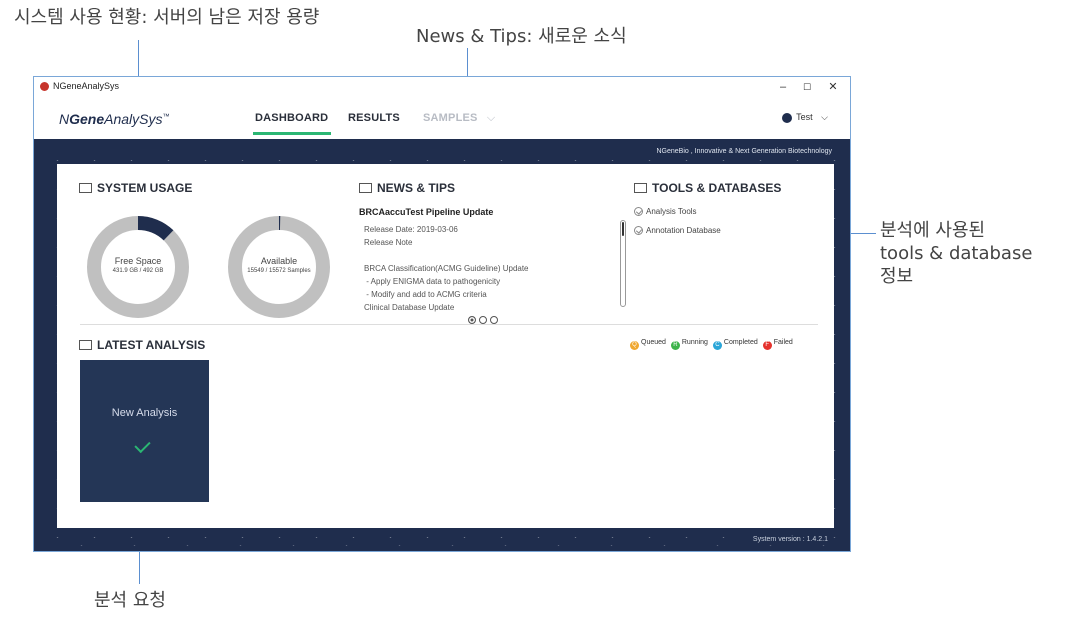  What do you see at coordinates (833, 87) in the screenshot?
I see `close-button: ✕` at bounding box center [833, 87].